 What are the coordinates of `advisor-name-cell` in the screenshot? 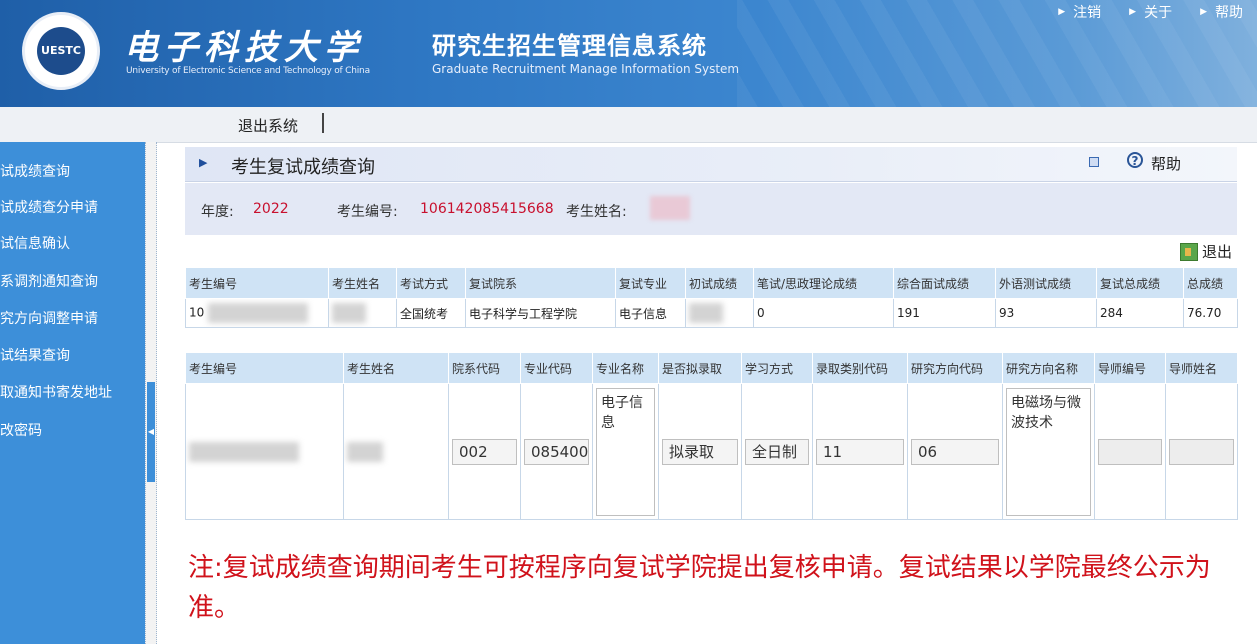 It's located at (1201, 451).